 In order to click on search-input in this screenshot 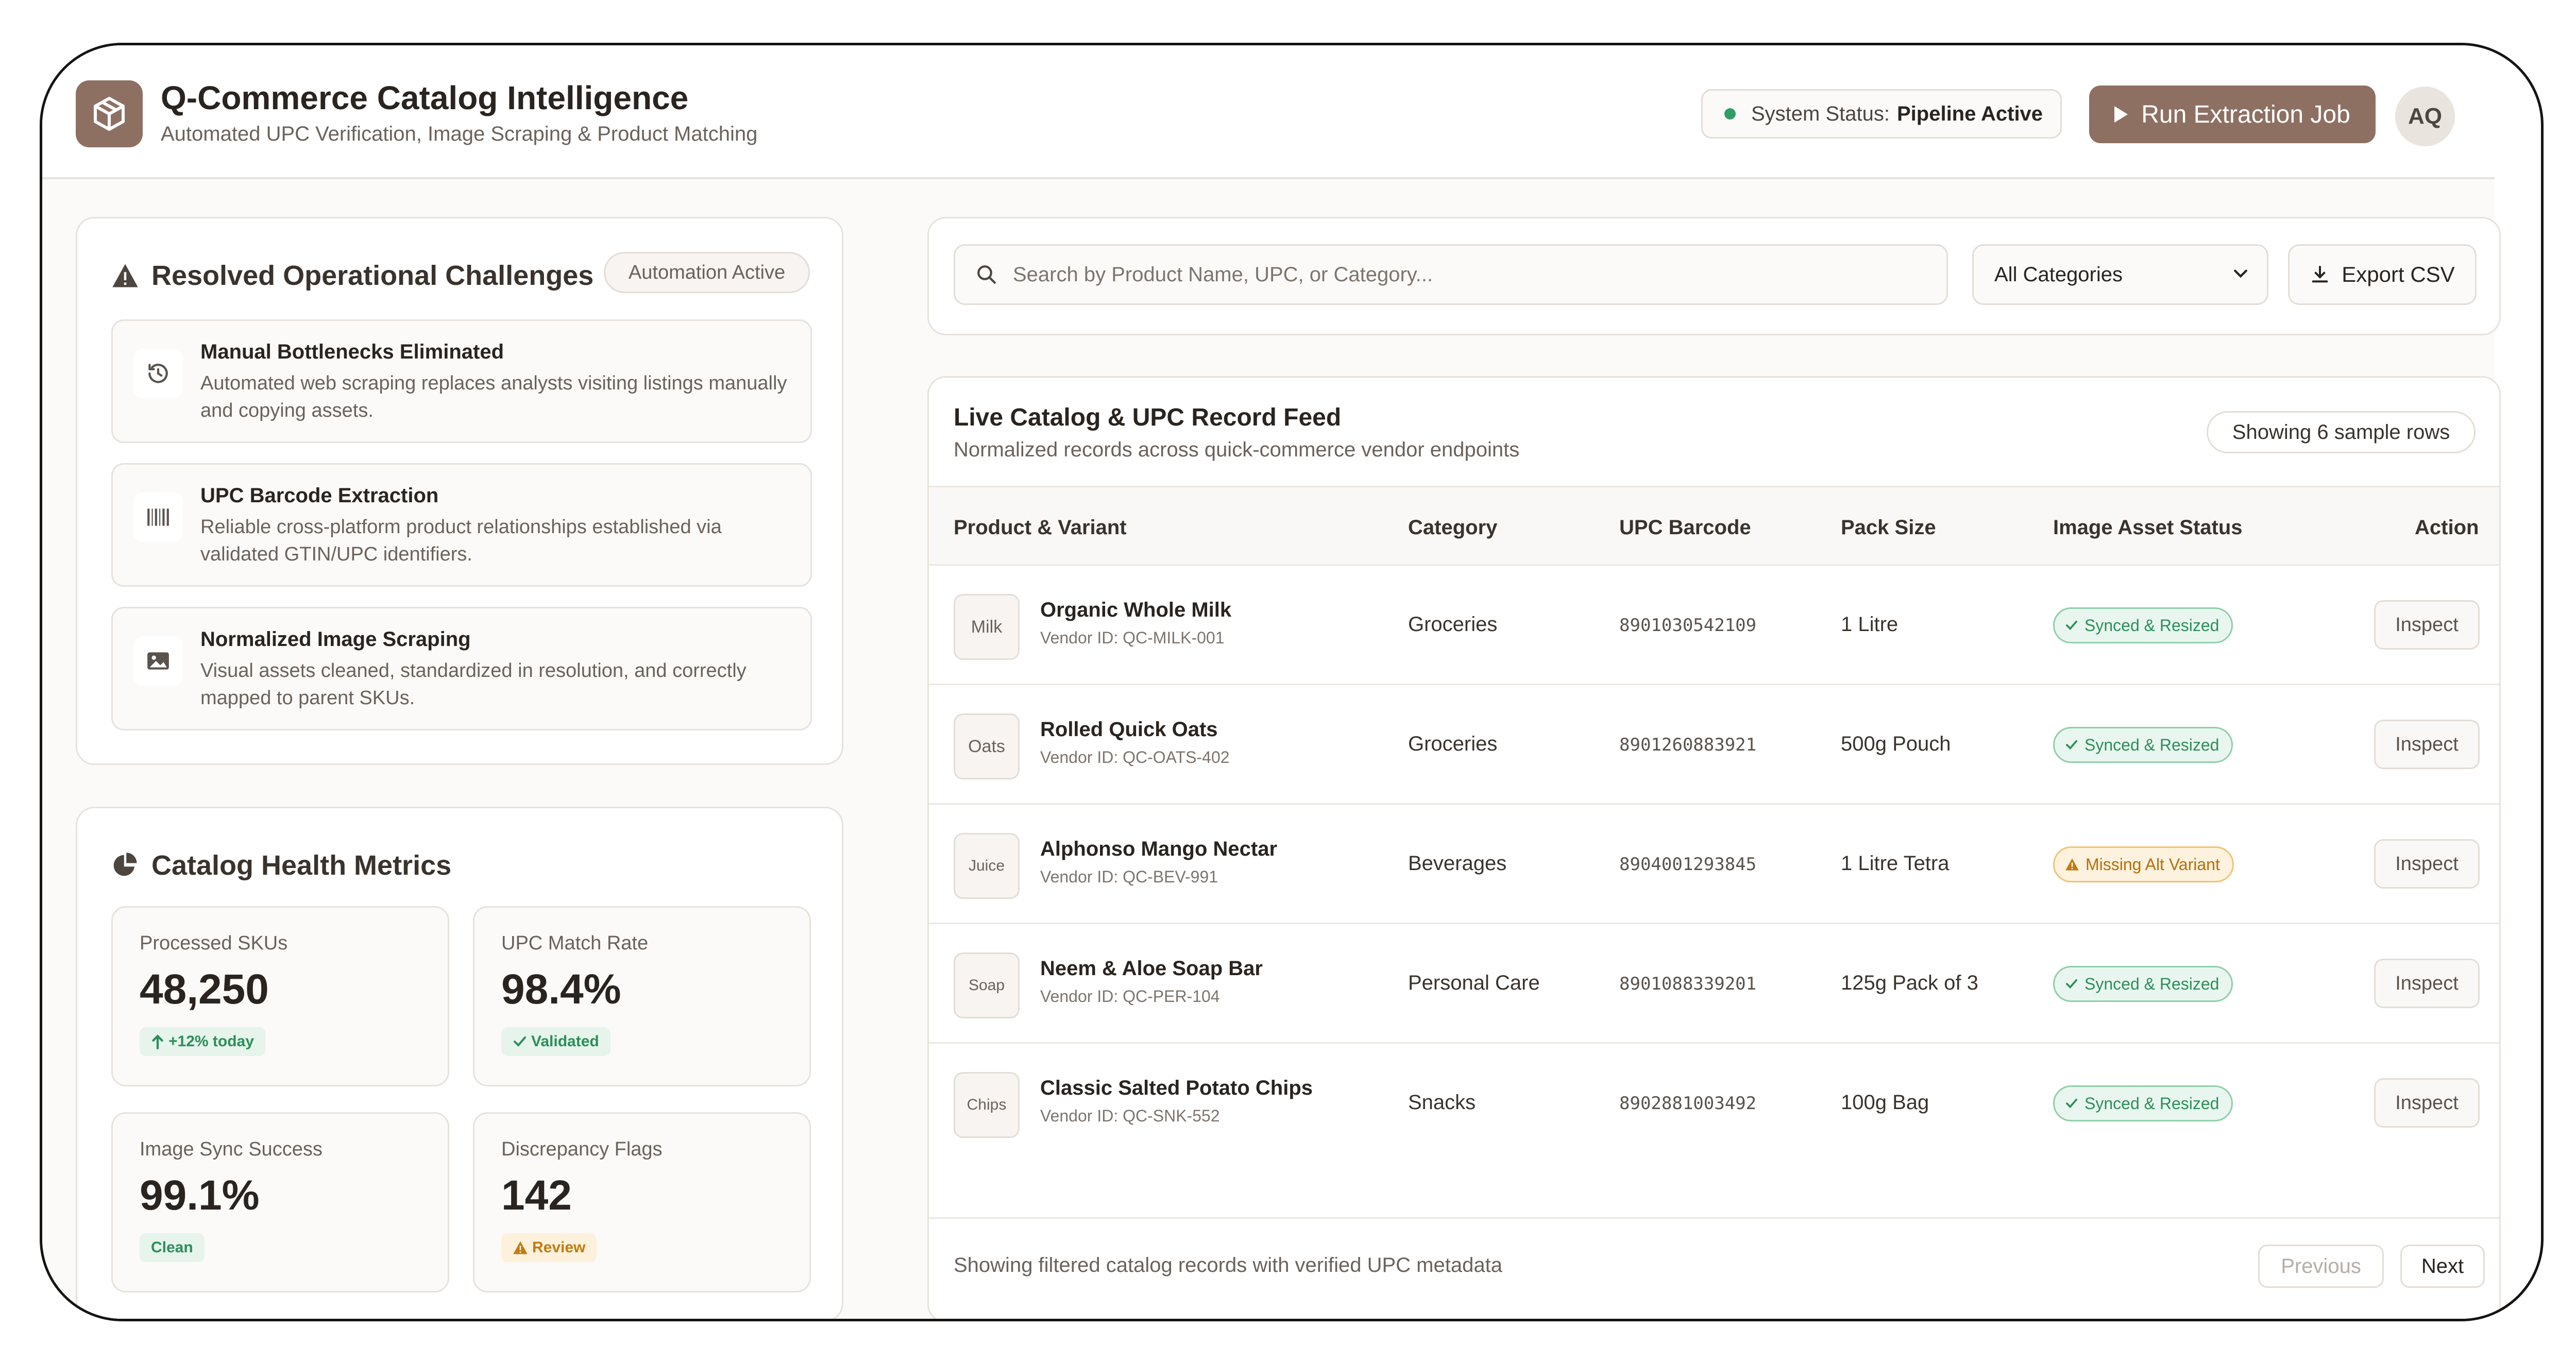, I will do `click(1451, 274)`.